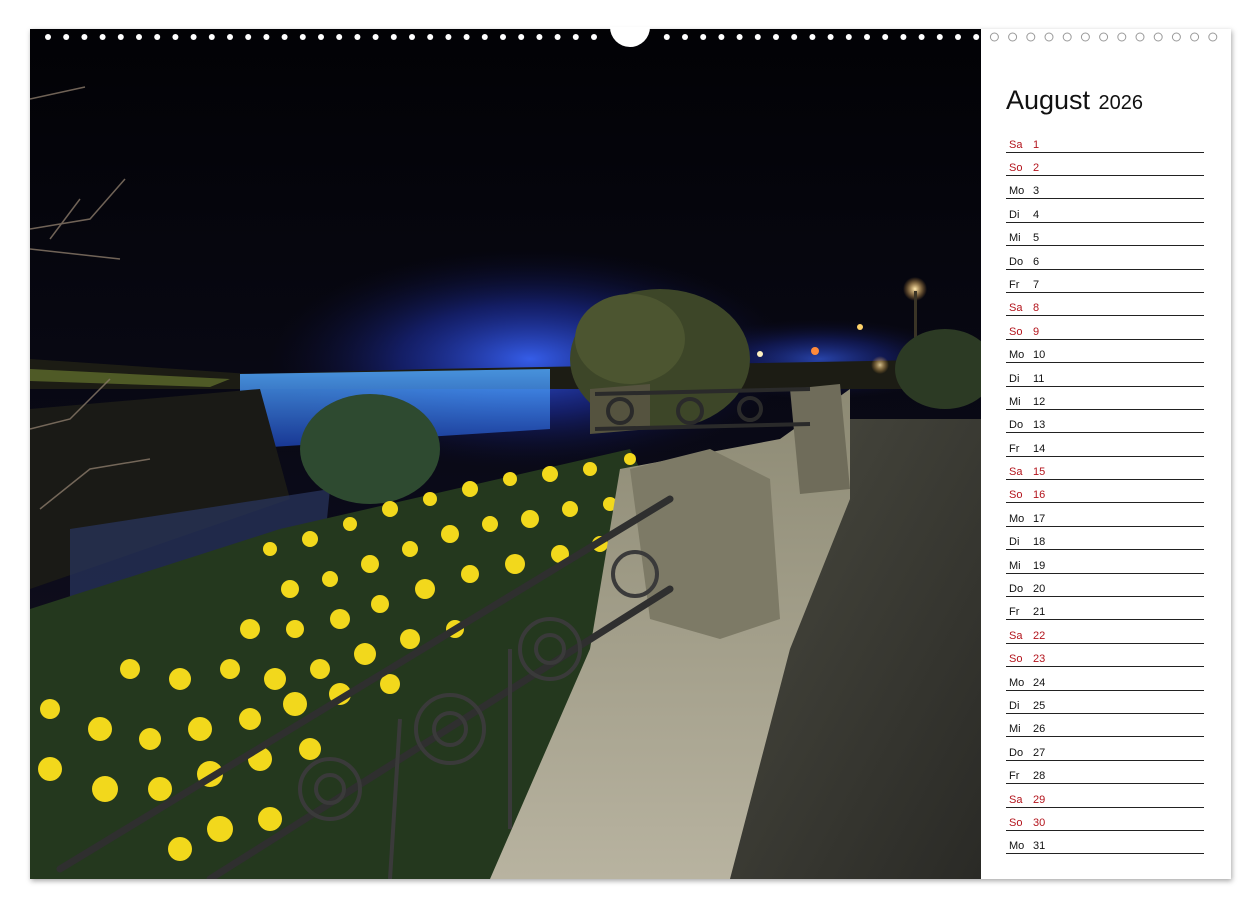  I want to click on day-row: Mi 12, so click(1105, 398).